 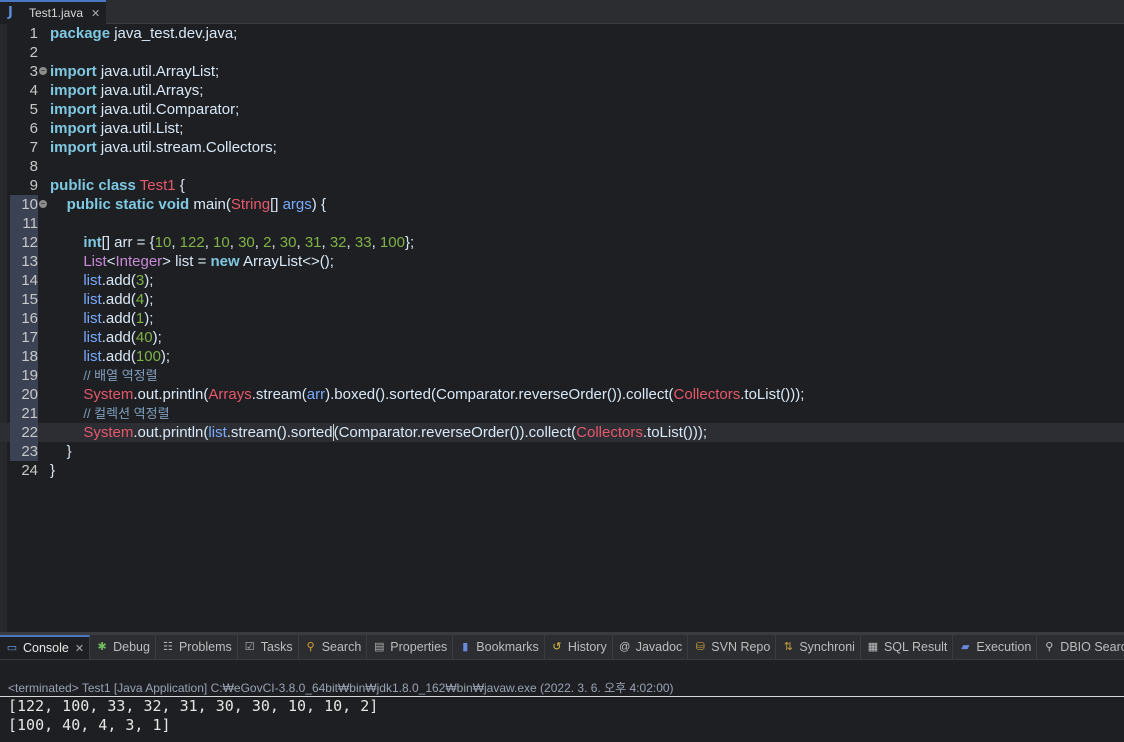 I want to click on editor-tab-bar: J Test1.java ✕, so click(x=562, y=12).